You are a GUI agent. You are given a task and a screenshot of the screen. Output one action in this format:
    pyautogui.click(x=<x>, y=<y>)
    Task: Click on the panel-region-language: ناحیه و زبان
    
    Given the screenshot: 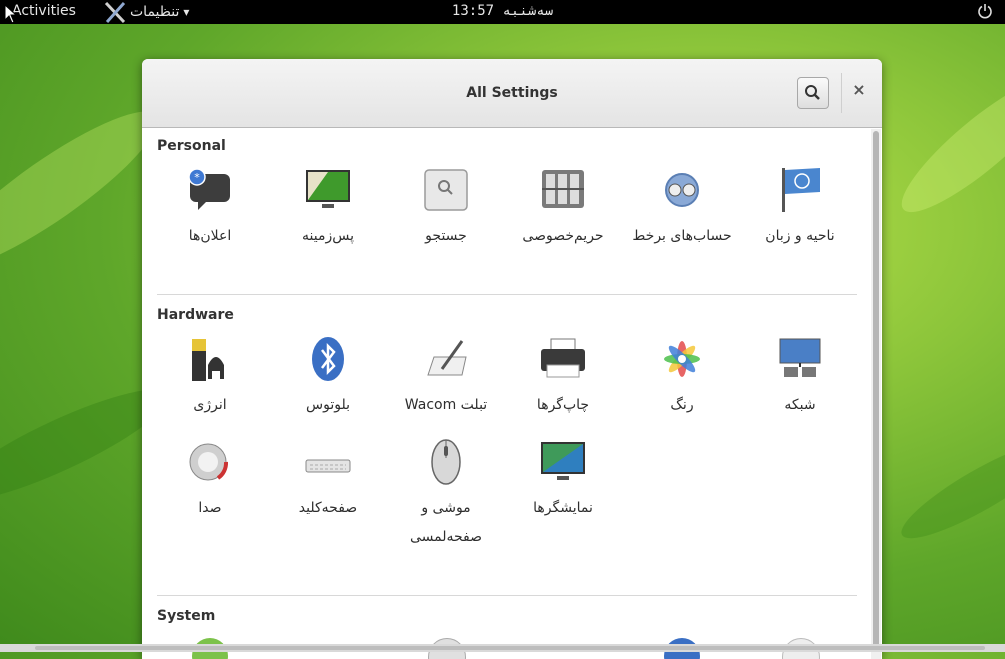 What is the action you would take?
    pyautogui.click(x=800, y=208)
    